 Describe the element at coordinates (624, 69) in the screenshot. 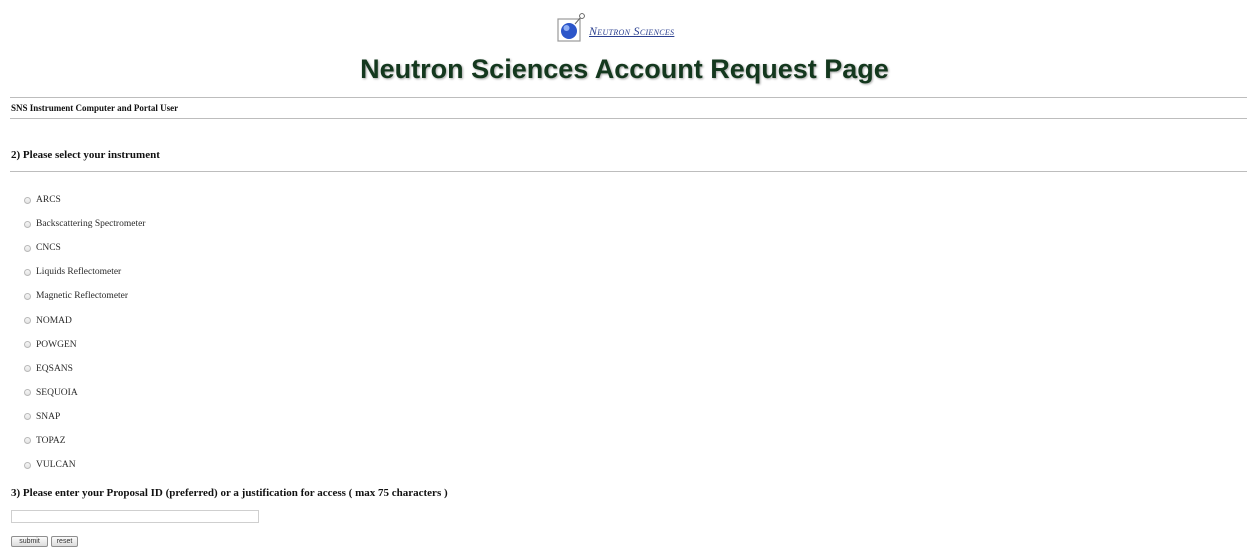

I see `page-title: Neutron Sciences Account Request Page` at that location.